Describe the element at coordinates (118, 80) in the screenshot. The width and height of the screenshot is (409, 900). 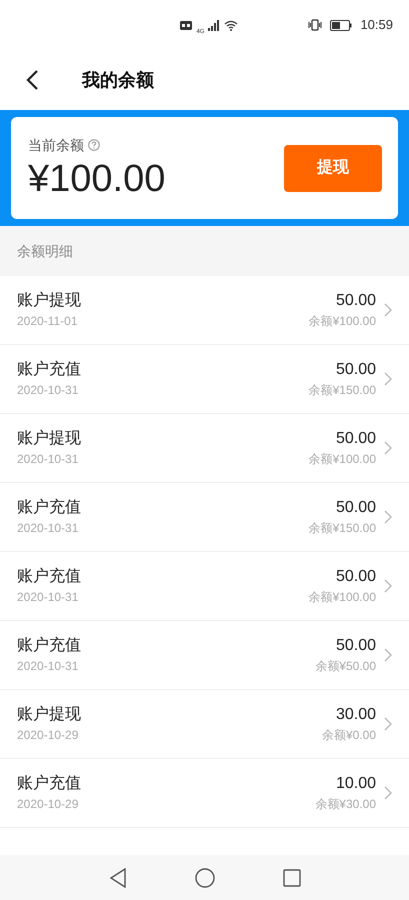
I see `page-title: 我的余额` at that location.